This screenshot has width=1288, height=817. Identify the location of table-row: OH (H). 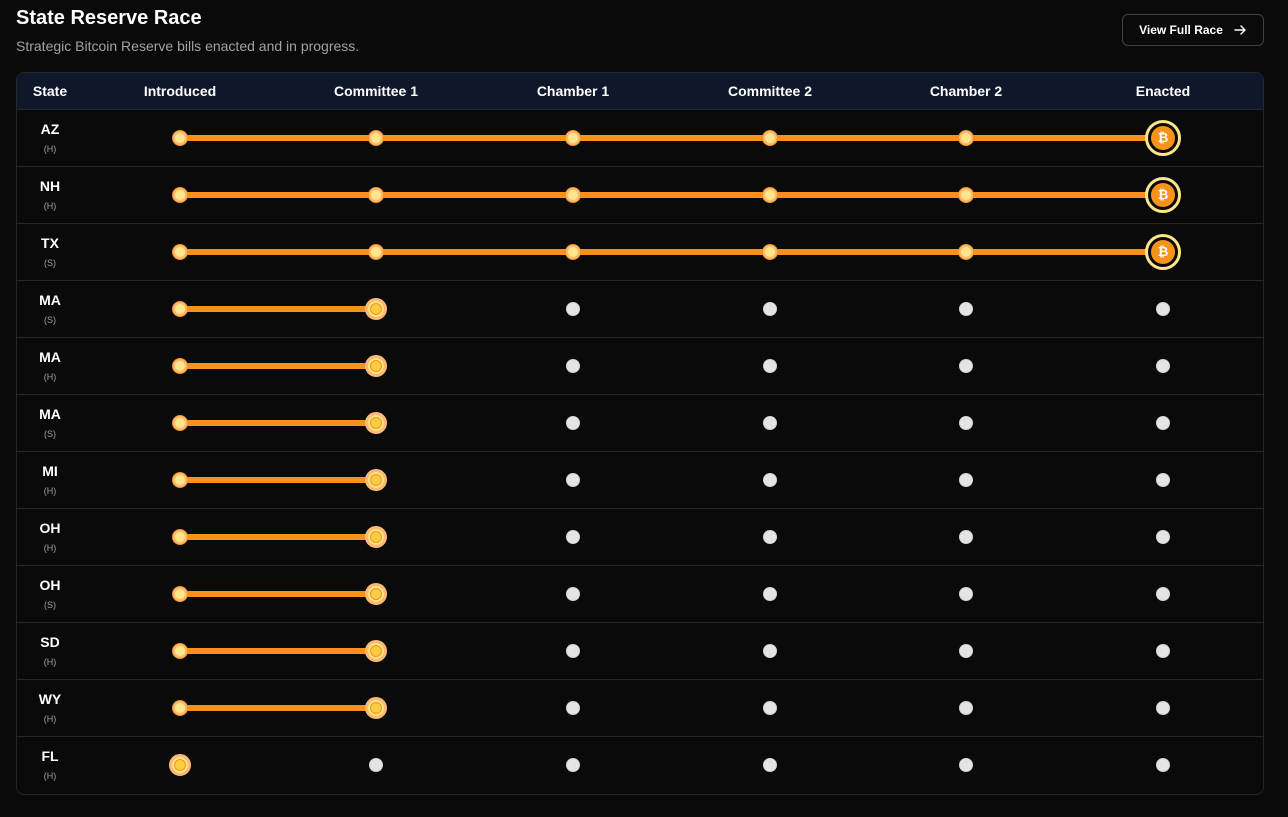
(640, 537).